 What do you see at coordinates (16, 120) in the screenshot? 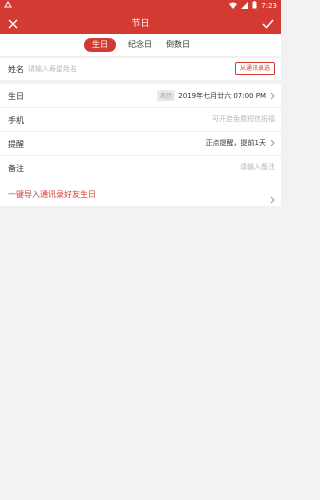
I see `phone-label: 手机` at bounding box center [16, 120].